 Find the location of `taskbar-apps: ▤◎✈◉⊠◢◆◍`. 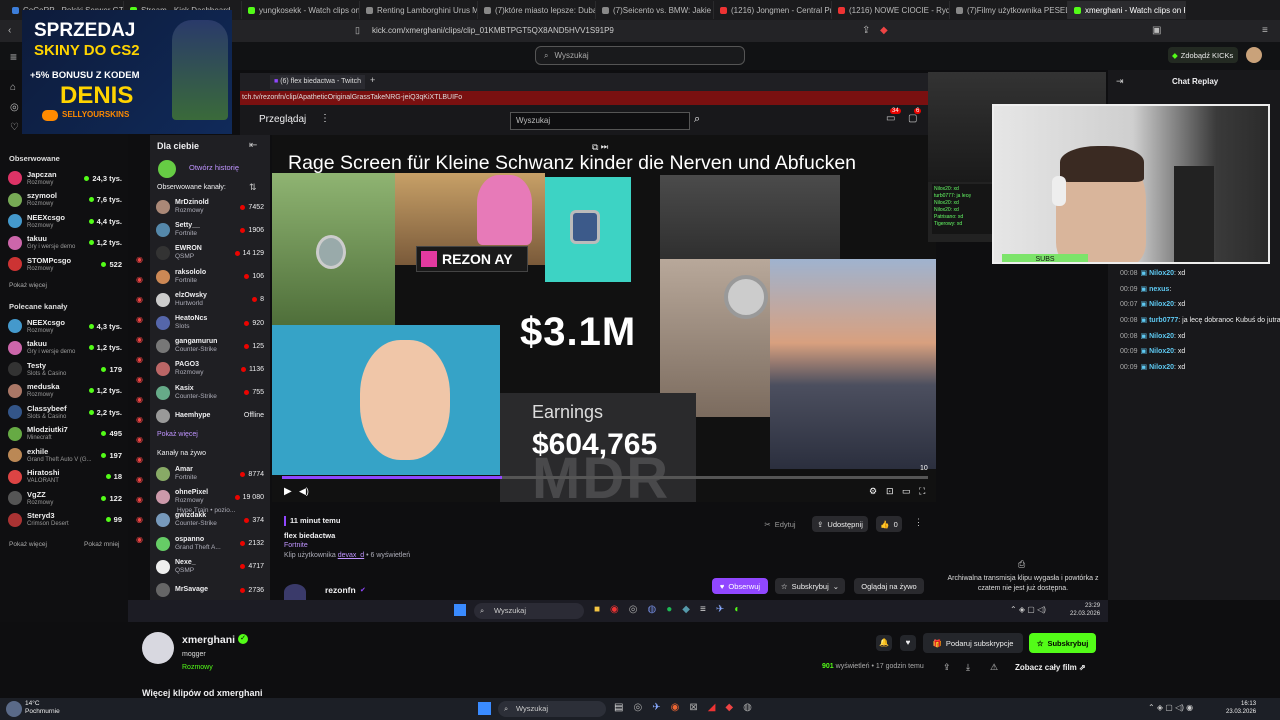

taskbar-apps: ▤◎✈◉⊠◢◆◍ is located at coordinates (688, 707).